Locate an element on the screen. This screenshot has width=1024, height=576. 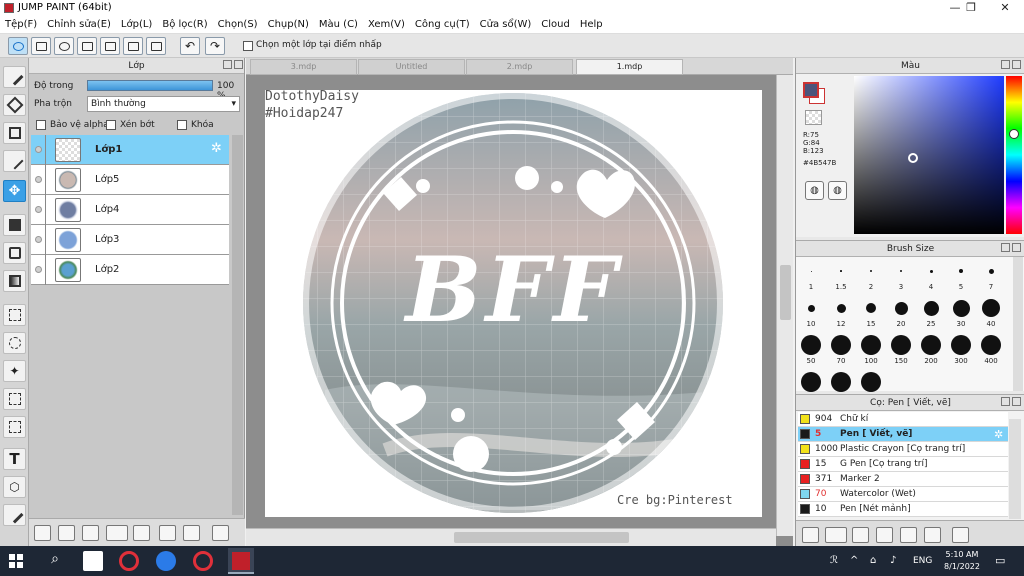
menu-help: Help is located at coordinates (591, 24).